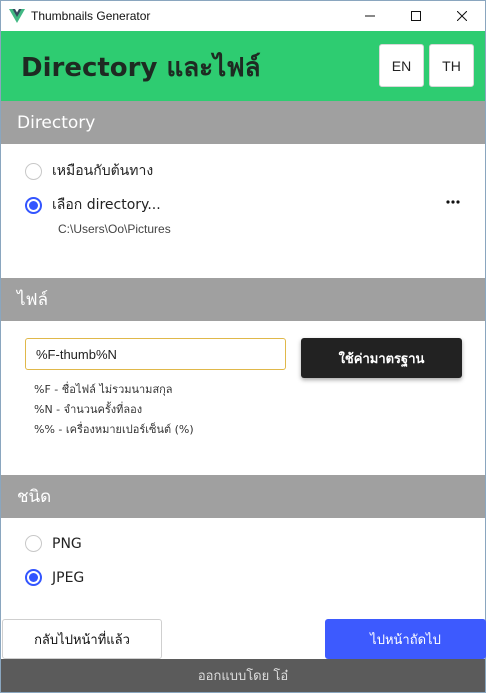  I want to click on more-horizontal-icon, so click(453, 202).